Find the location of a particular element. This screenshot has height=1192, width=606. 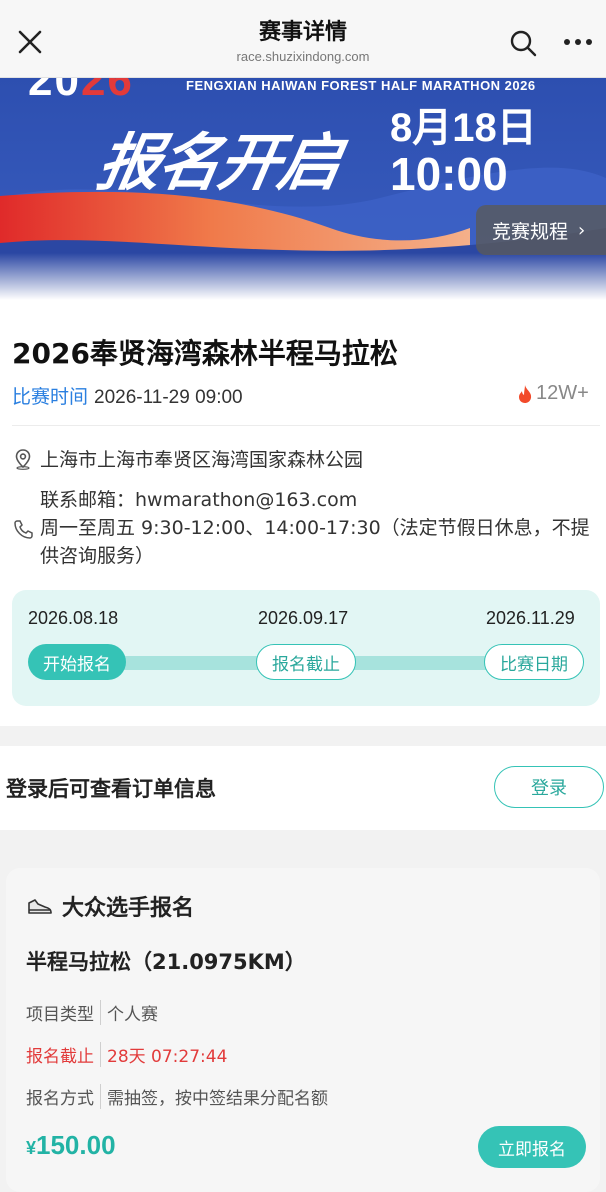

signup-method-value: 需抽签，按中签结果分配名额 is located at coordinates (217, 1099).